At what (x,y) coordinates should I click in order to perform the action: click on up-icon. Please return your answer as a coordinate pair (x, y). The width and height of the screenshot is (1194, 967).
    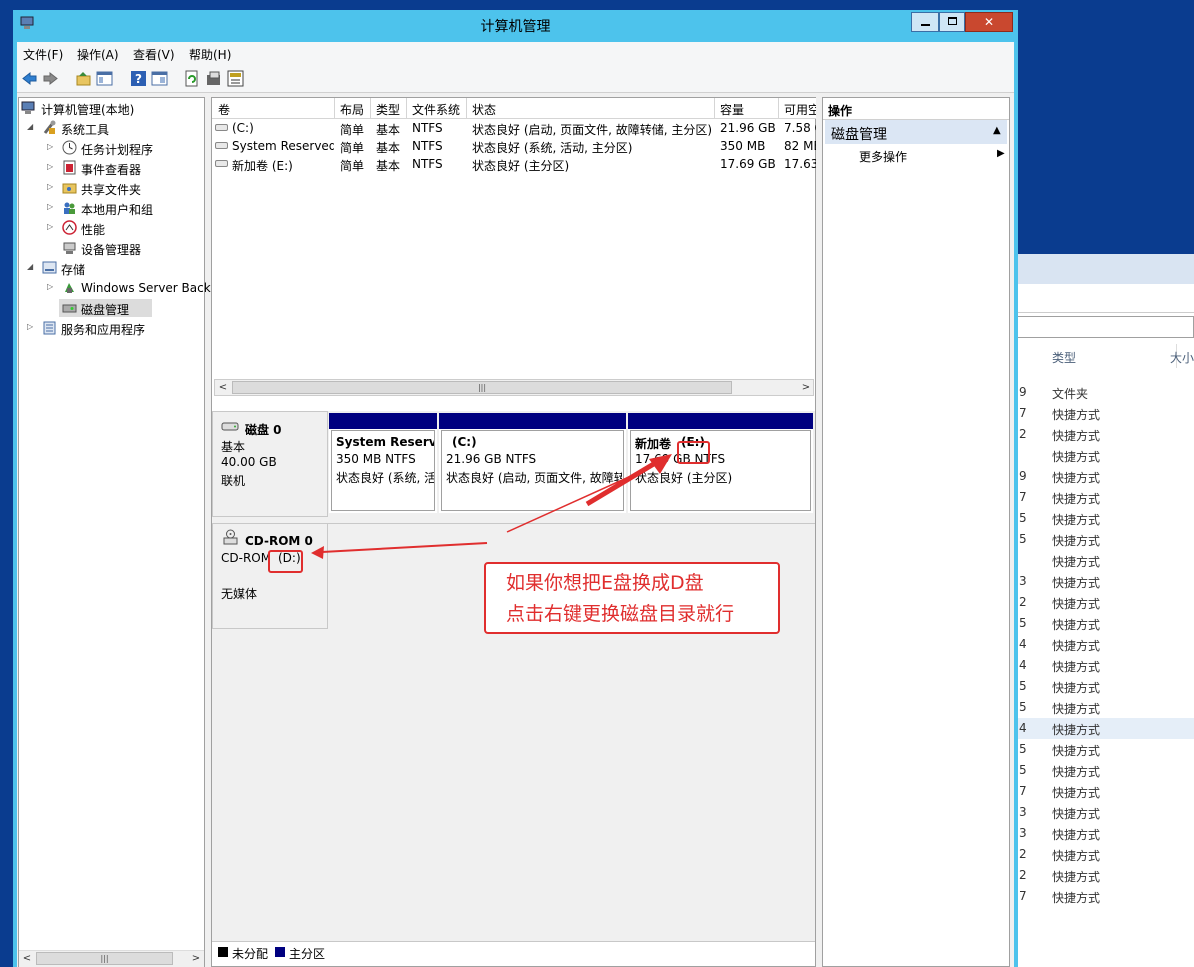
    Looking at the image, I should click on (83, 78).